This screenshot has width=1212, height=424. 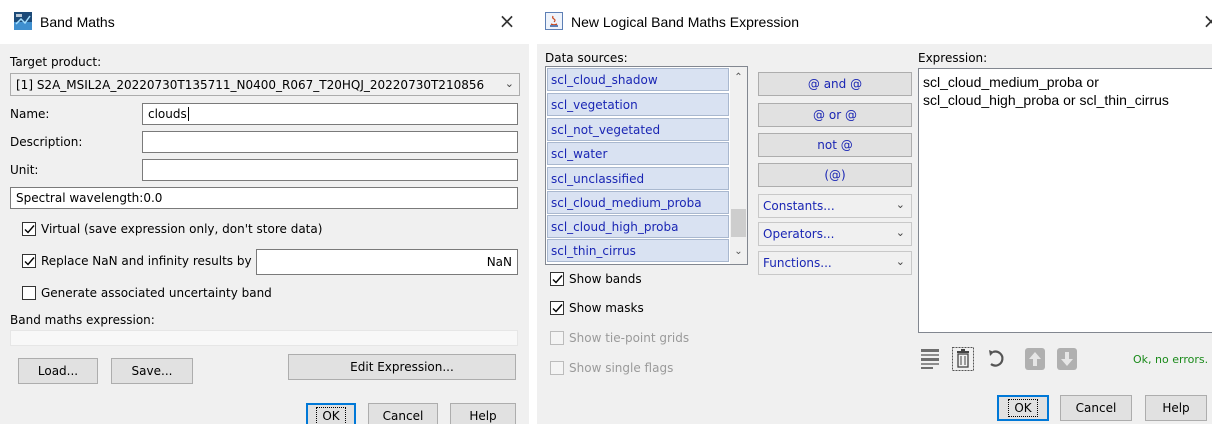 What do you see at coordinates (621, 368) in the screenshot?
I see `show-single-flags-label: Show single flags` at bounding box center [621, 368].